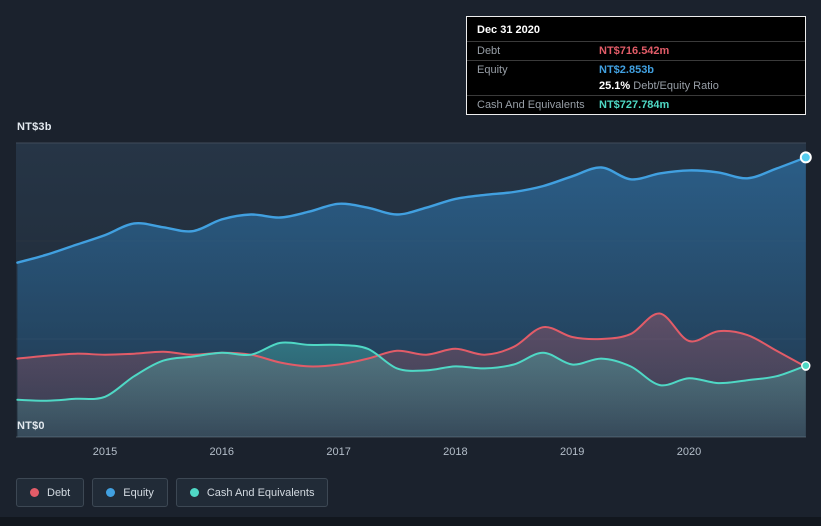 The width and height of the screenshot is (821, 526). What do you see at coordinates (410, 521) in the screenshot?
I see `bottom-edge-bar` at bounding box center [410, 521].